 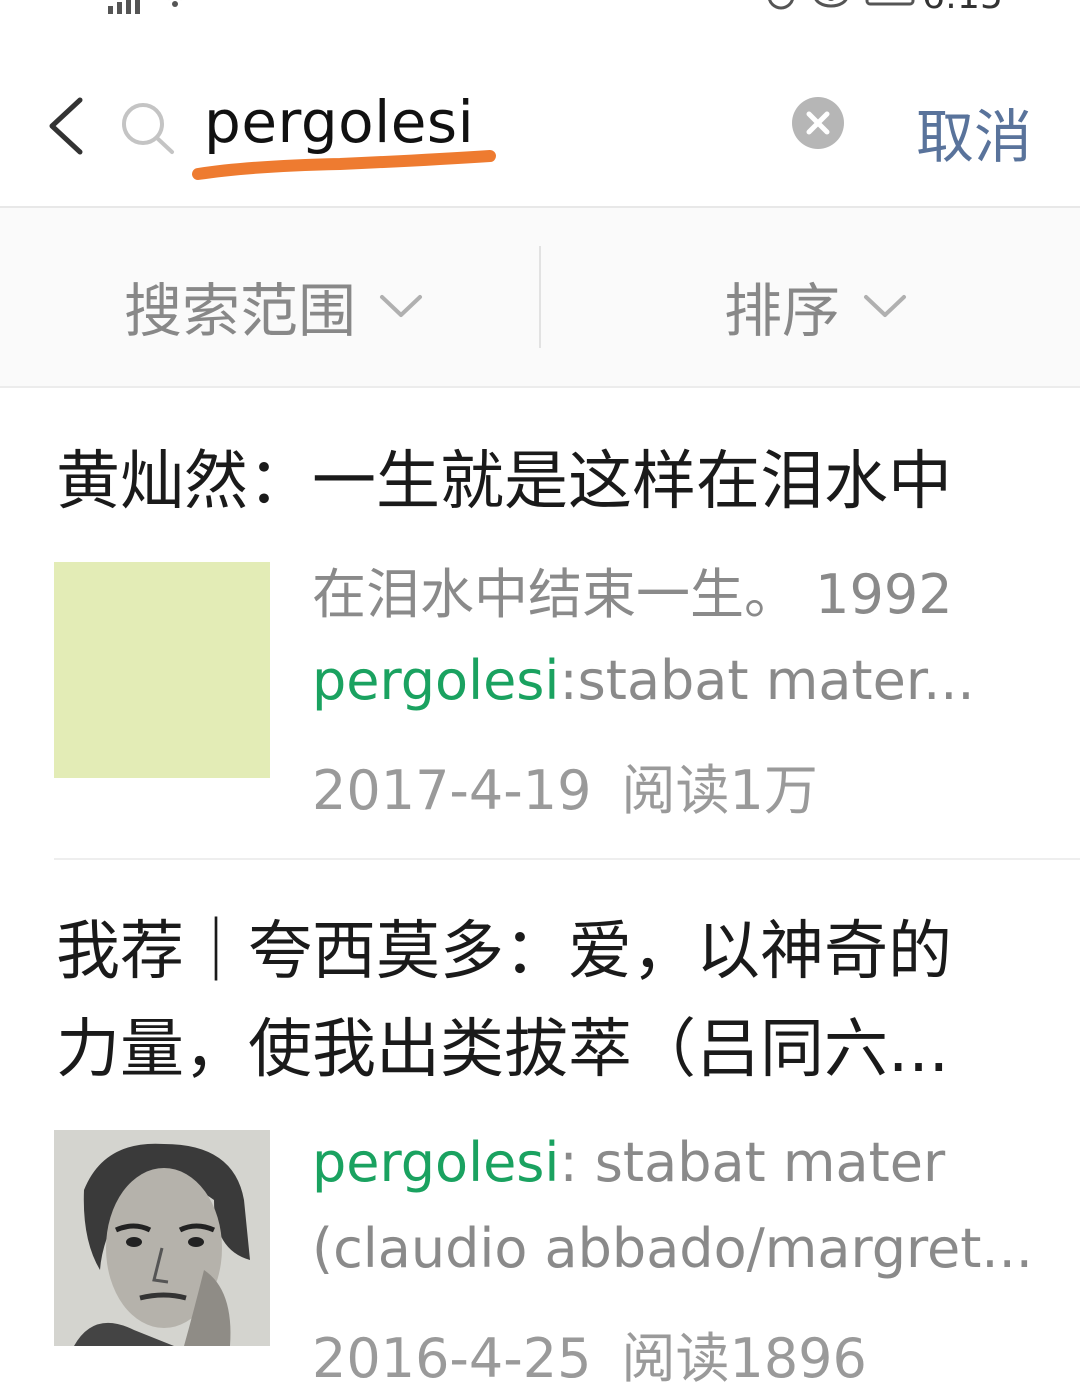 I want to click on filter-sort: 排序, so click(x=816, y=306).